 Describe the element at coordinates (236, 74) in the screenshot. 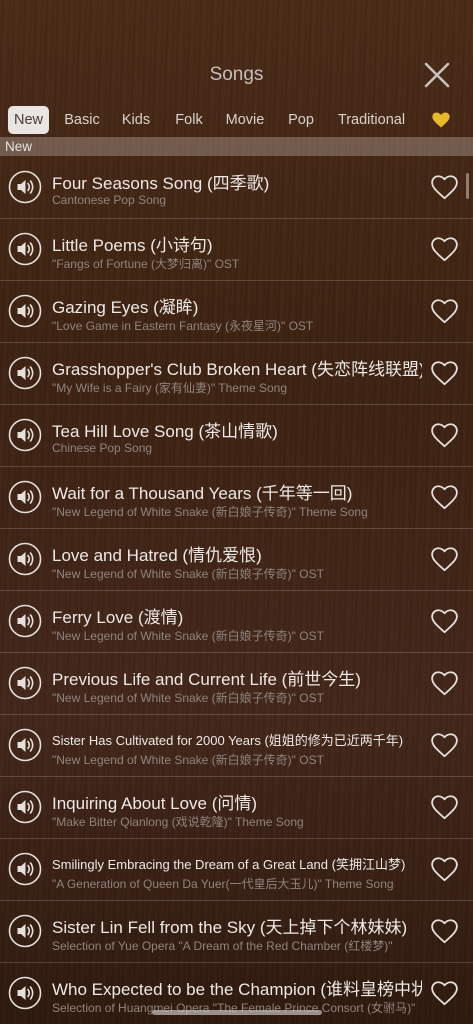

I see `page-title: Songs` at that location.